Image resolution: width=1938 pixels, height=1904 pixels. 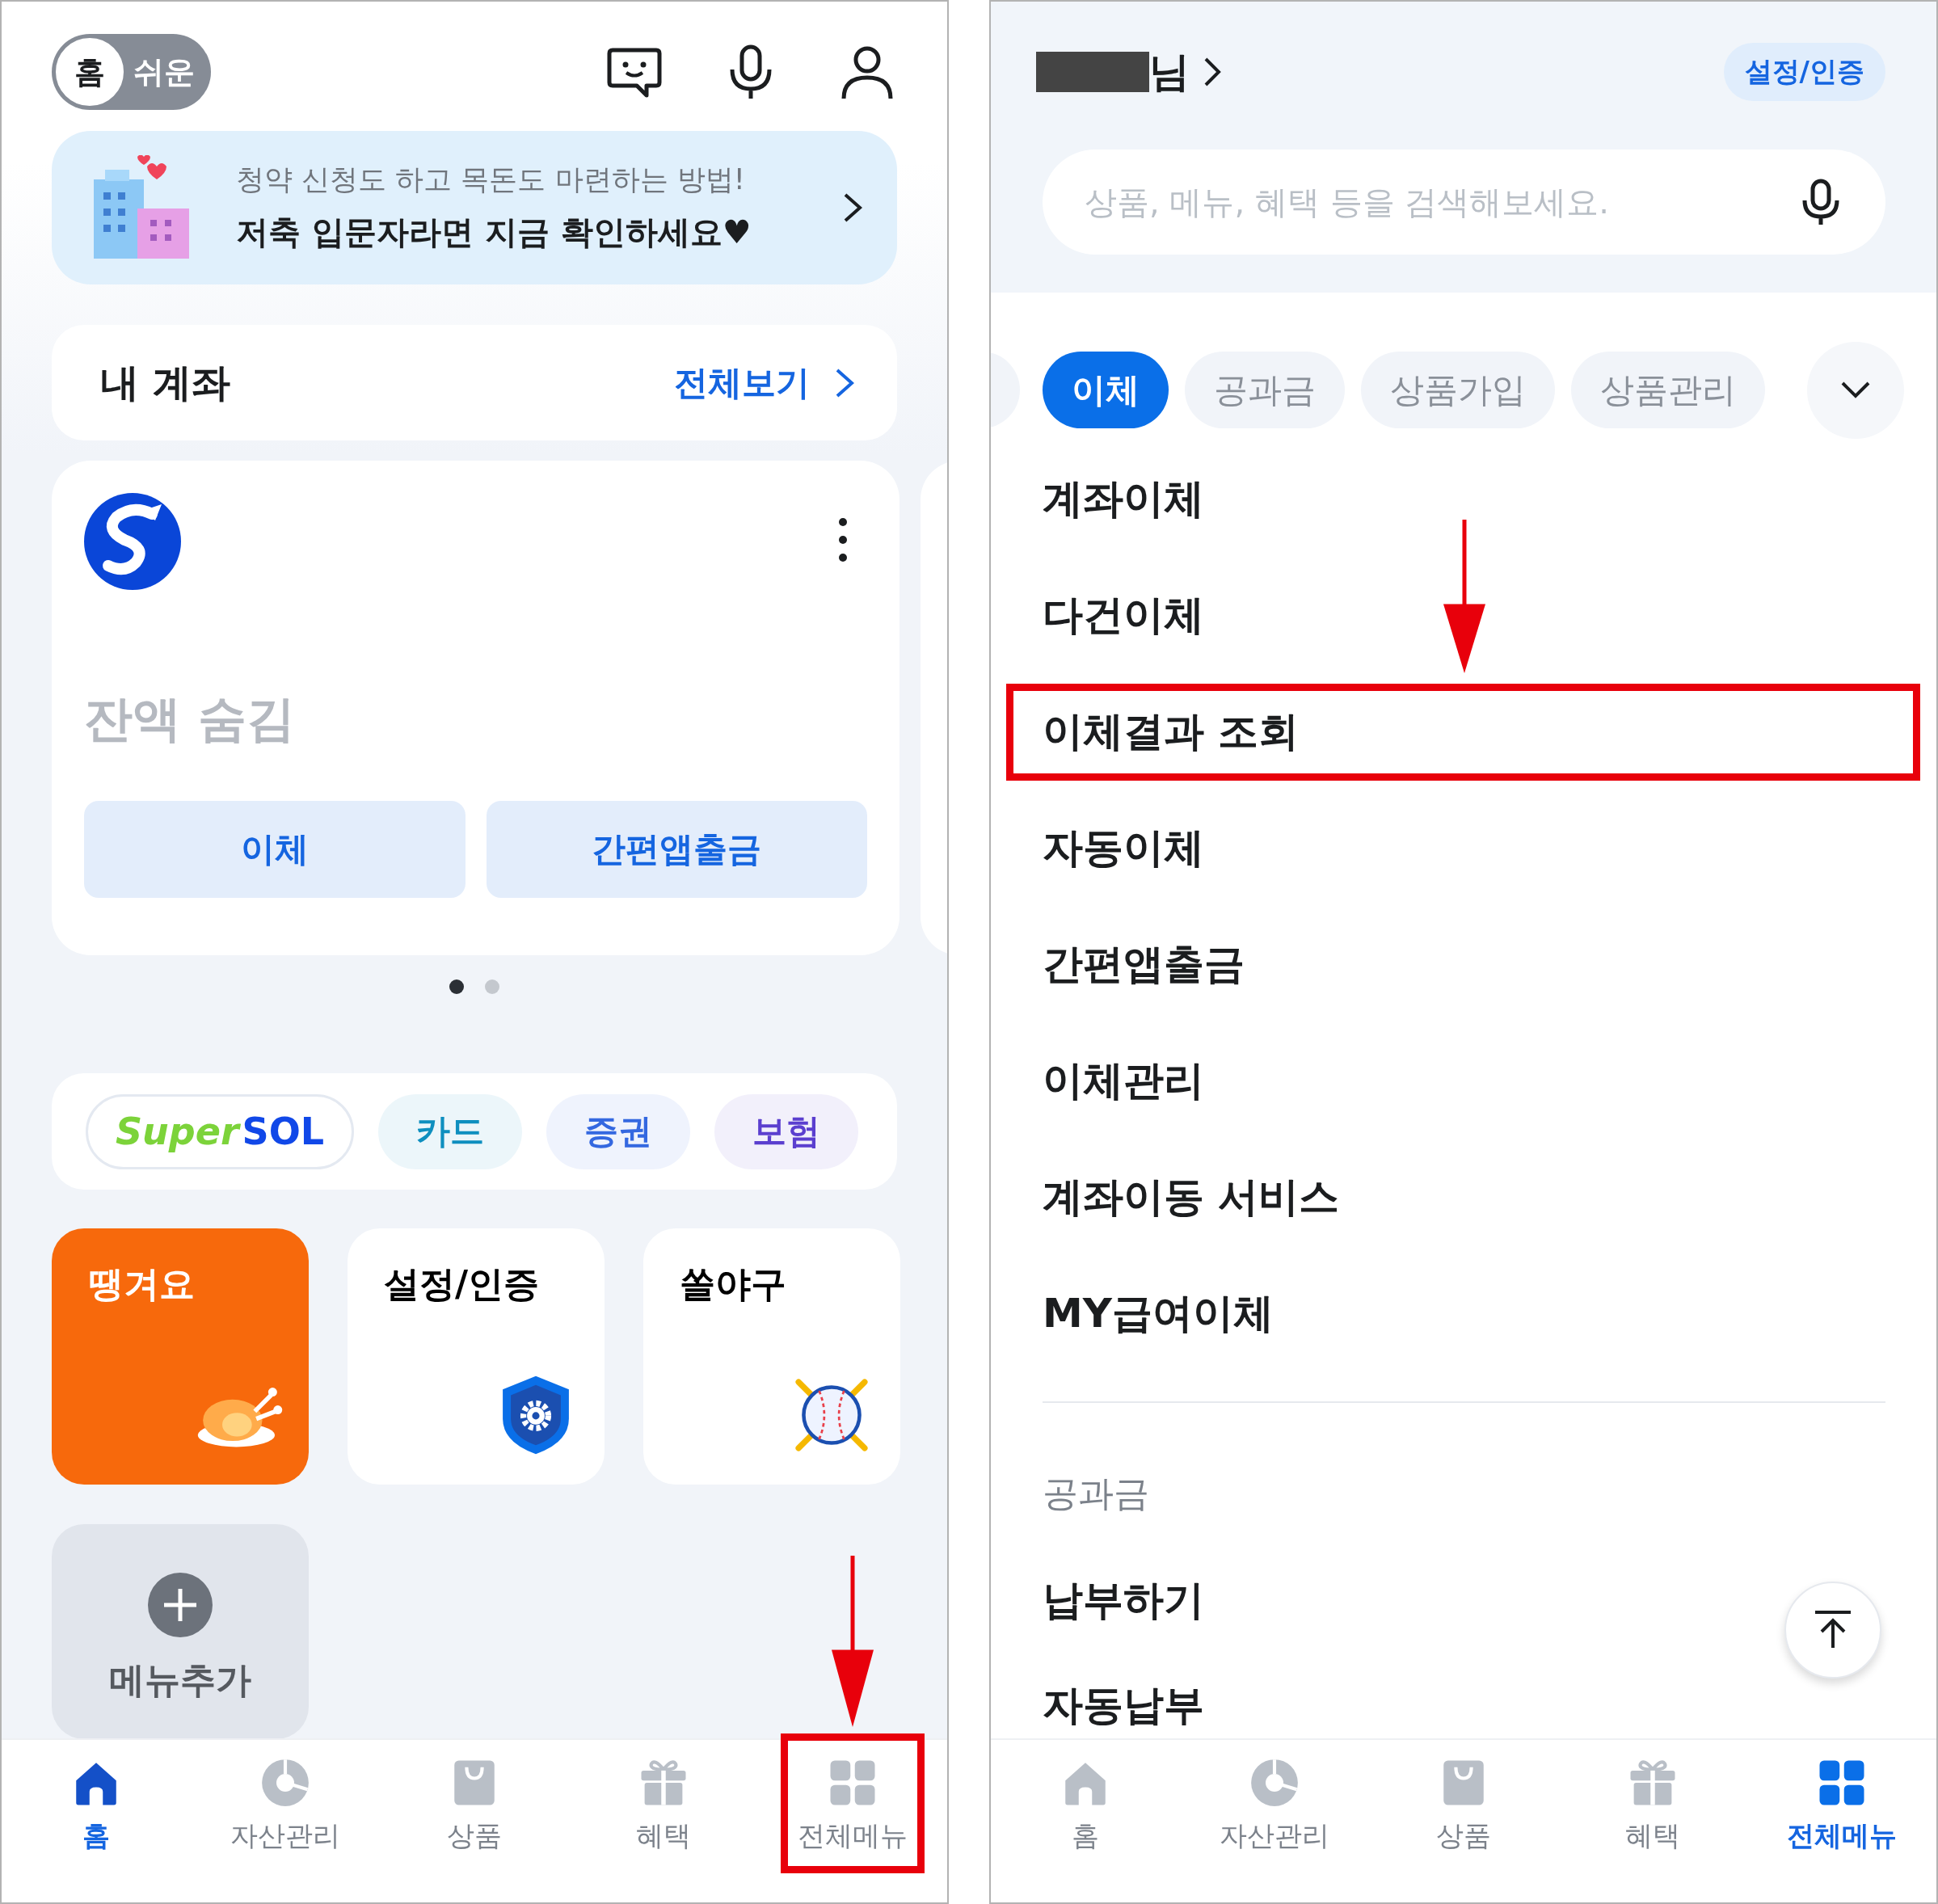 What do you see at coordinates (1123, 847) in the screenshot?
I see `menu-item: 자동이체` at bounding box center [1123, 847].